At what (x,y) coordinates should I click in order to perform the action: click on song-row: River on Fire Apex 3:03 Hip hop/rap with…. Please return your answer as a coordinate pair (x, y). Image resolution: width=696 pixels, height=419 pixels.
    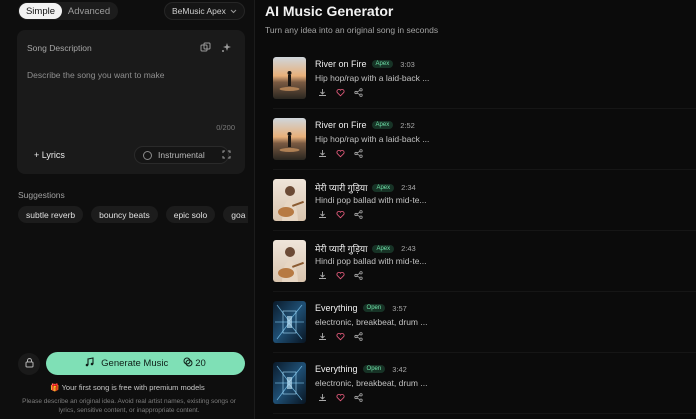
    Looking at the image, I should click on (484, 86).